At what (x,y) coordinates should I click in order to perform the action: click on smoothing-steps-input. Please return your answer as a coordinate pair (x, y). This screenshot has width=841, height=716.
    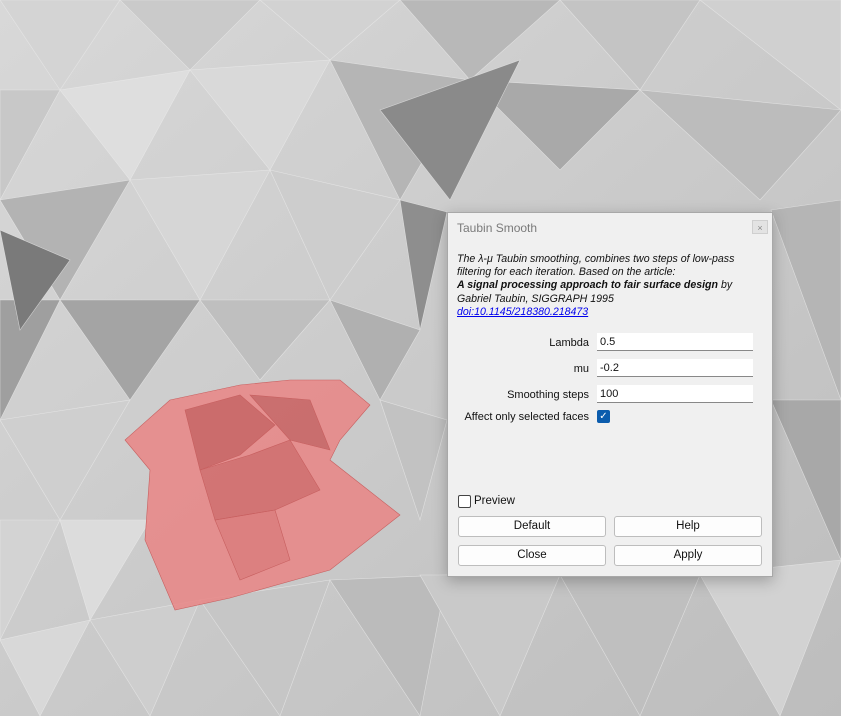
    Looking at the image, I should click on (675, 394).